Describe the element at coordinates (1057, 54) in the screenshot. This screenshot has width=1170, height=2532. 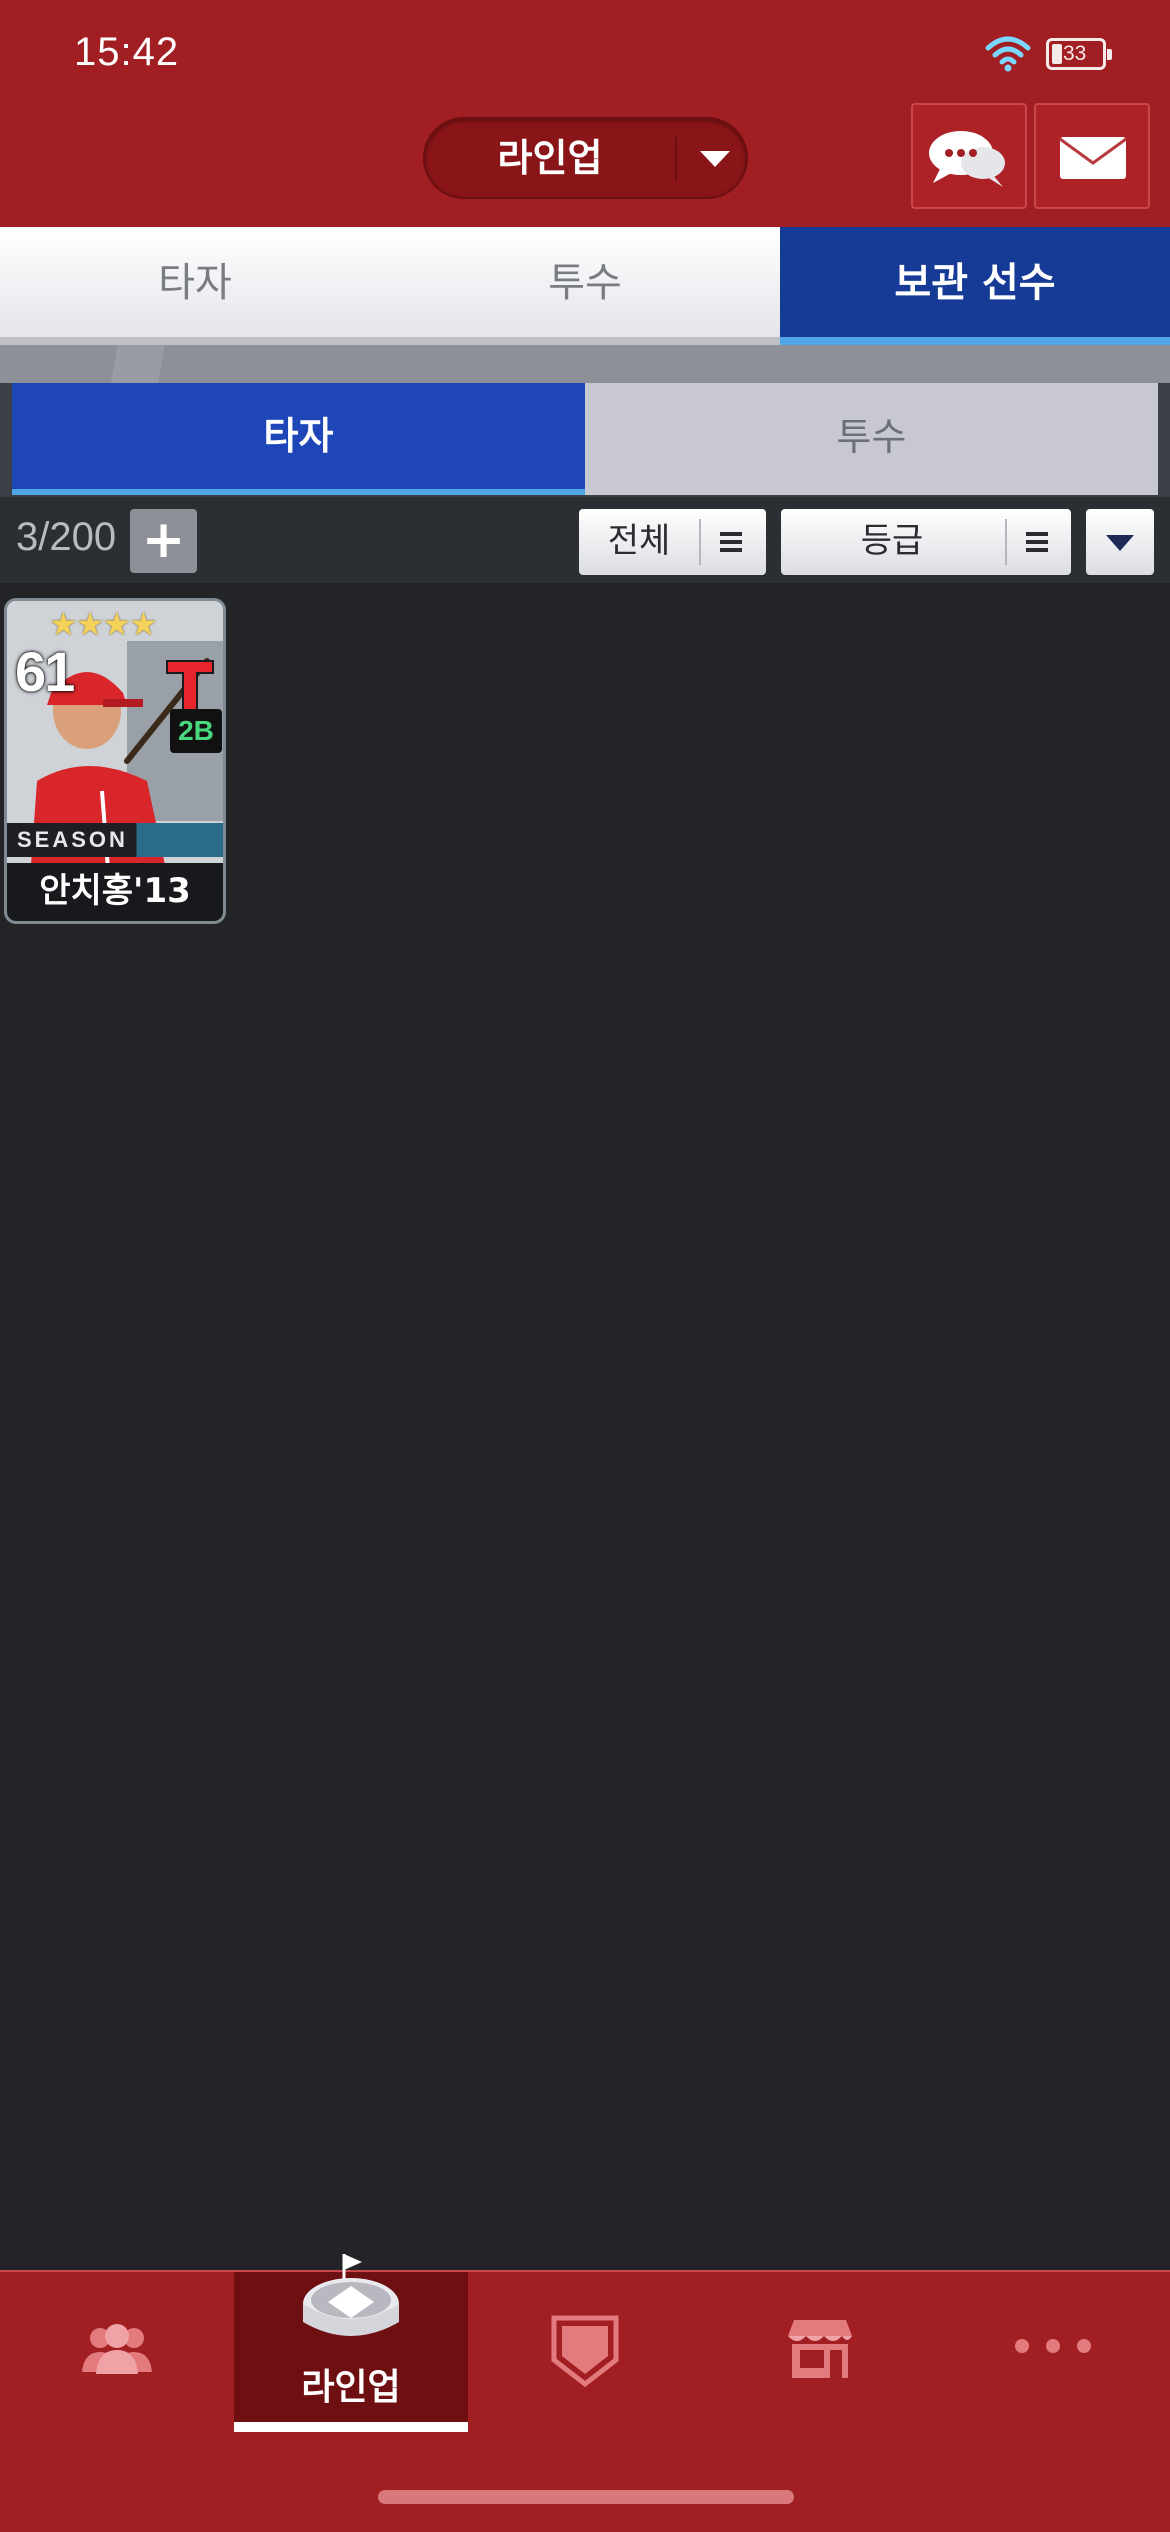
I see `battery-level-fill` at that location.